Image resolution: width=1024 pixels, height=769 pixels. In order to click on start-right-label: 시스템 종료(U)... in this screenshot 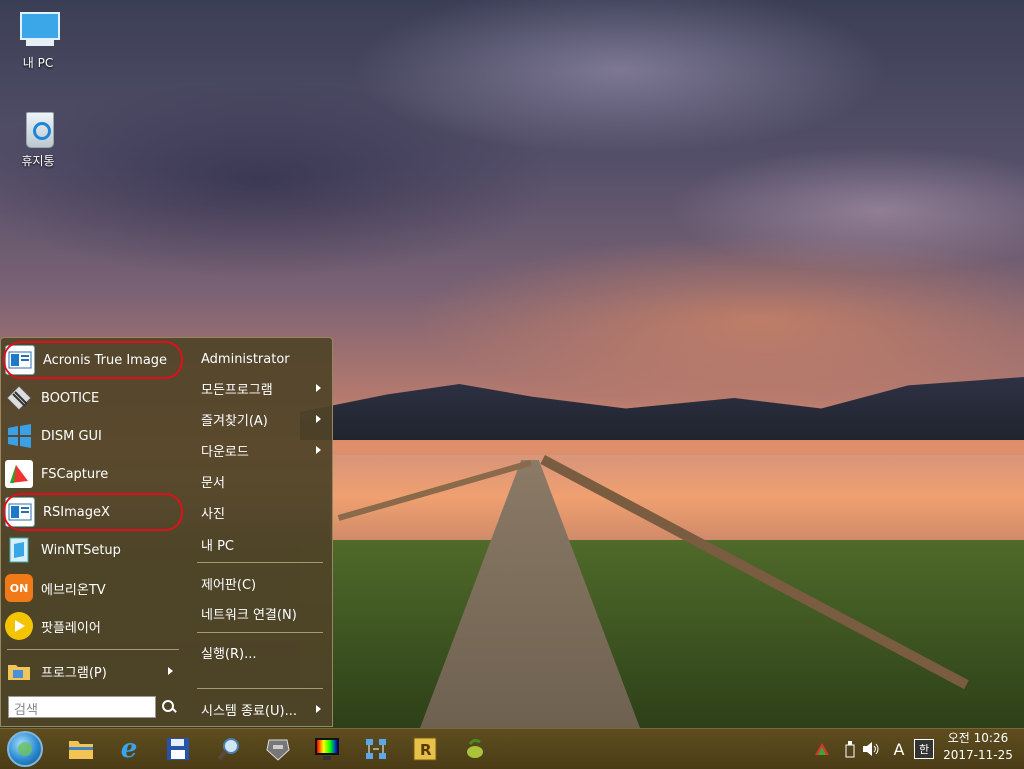, I will do `click(249, 711)`.